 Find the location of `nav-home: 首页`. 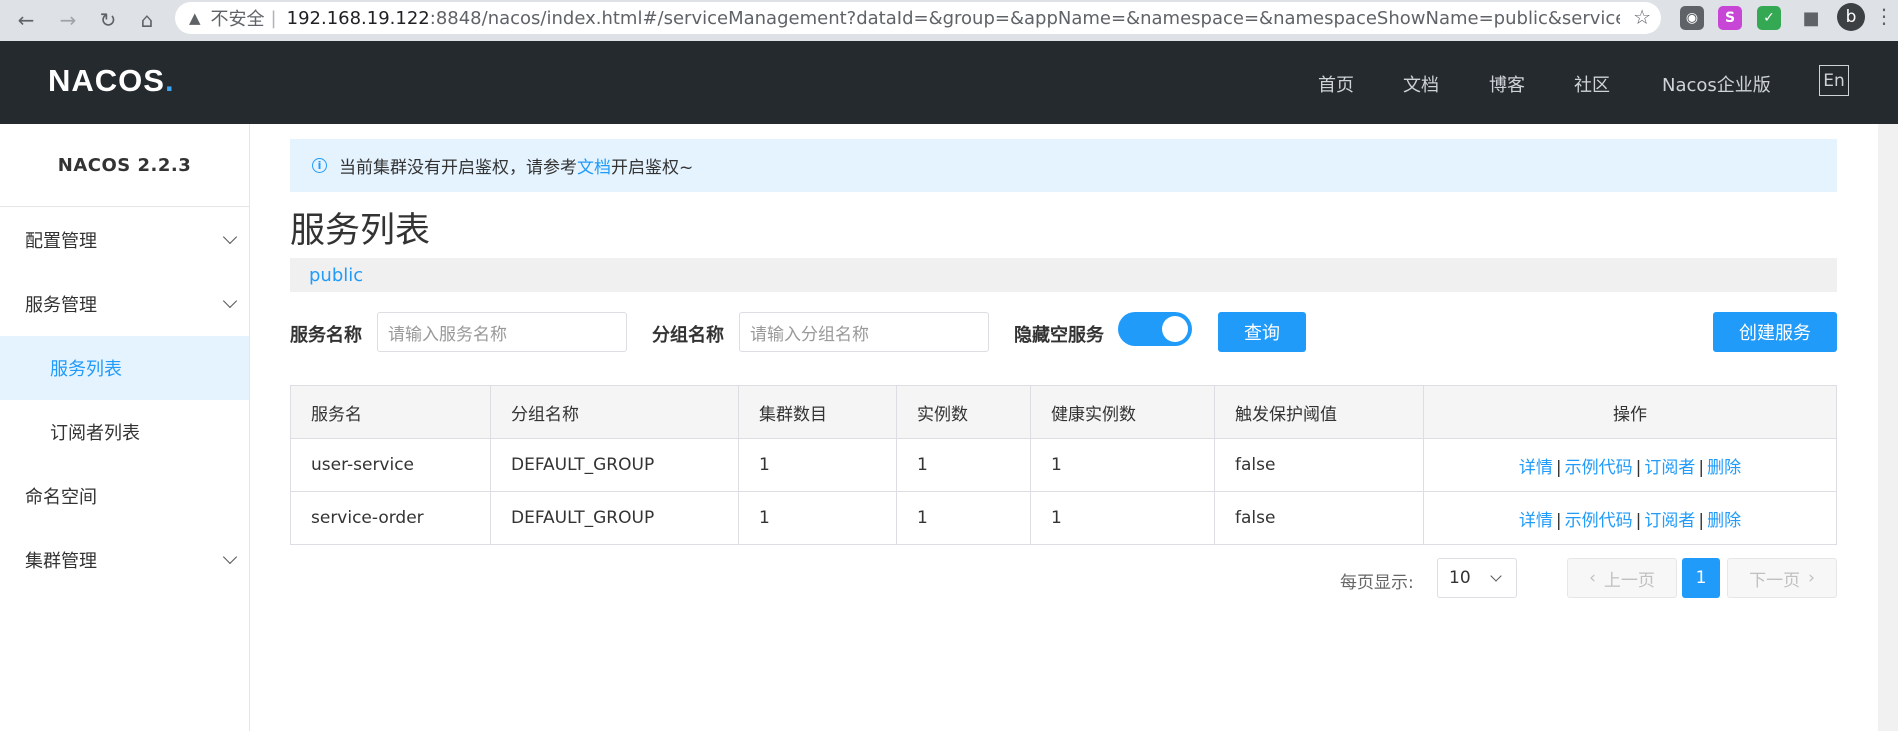

nav-home: 首页 is located at coordinates (1336, 84).